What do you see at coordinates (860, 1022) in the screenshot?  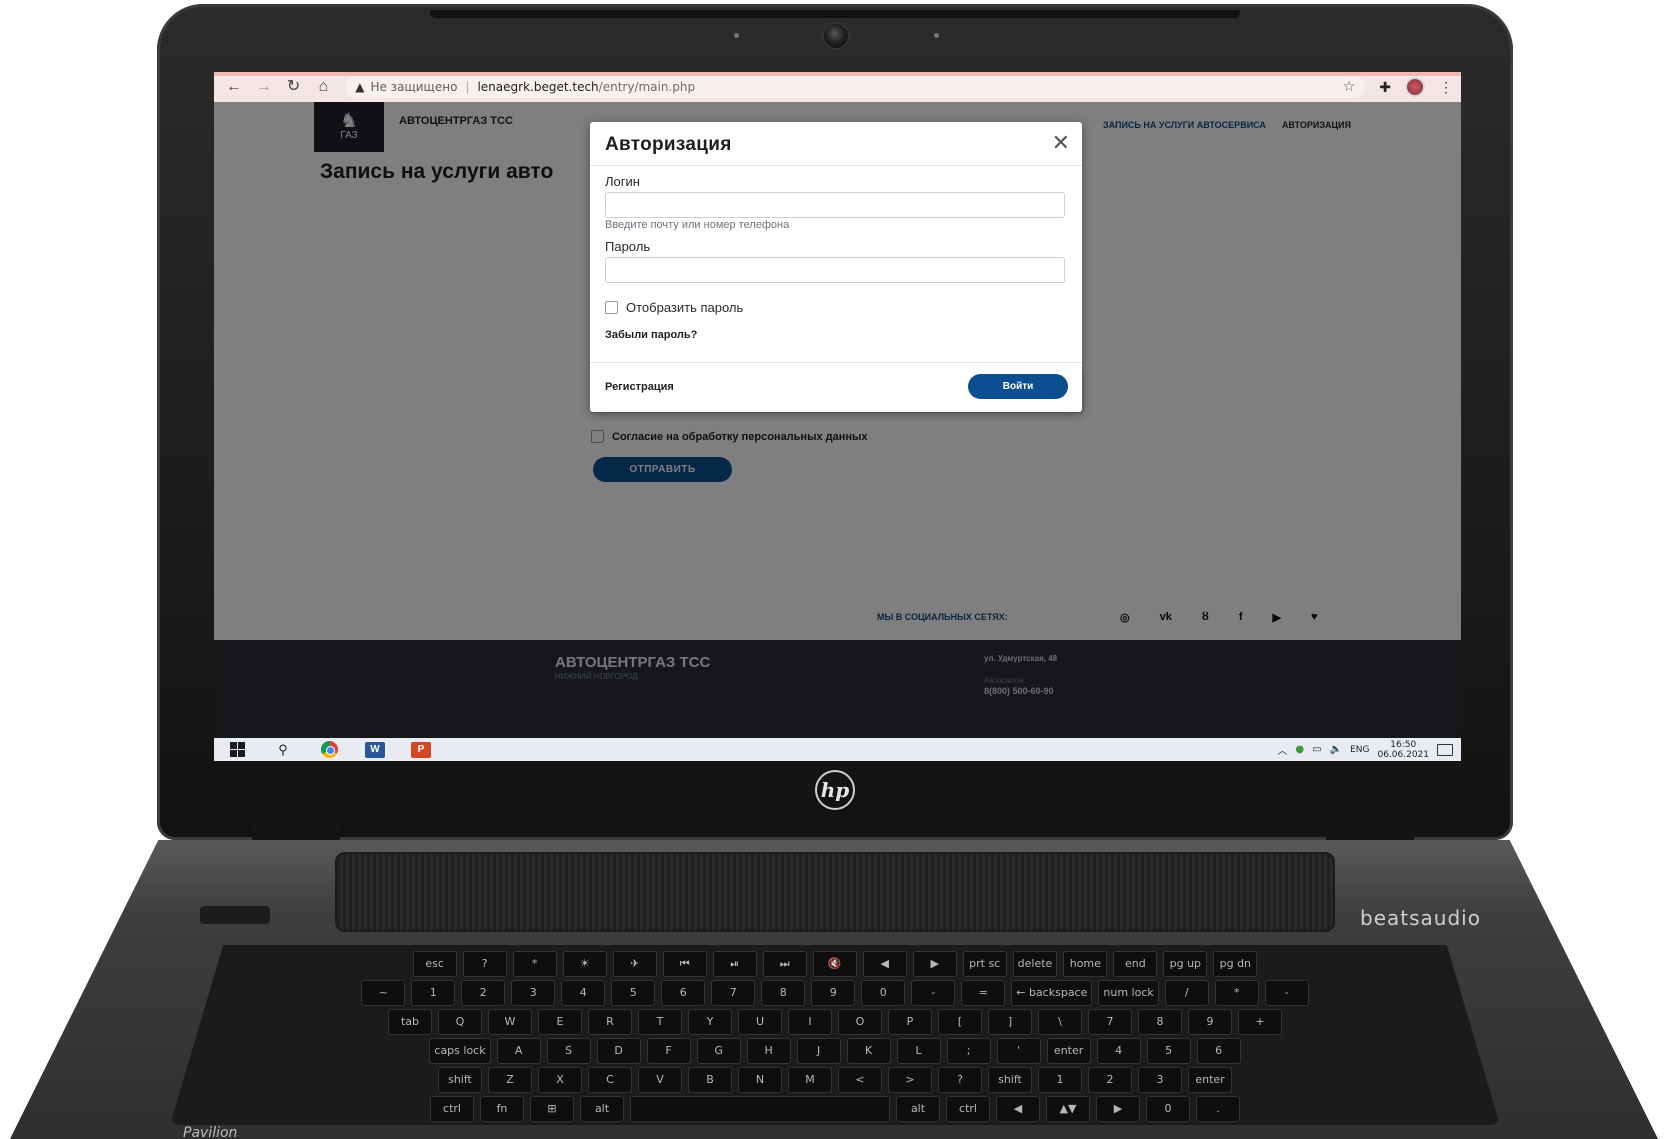 I see `keyboard-key: O` at bounding box center [860, 1022].